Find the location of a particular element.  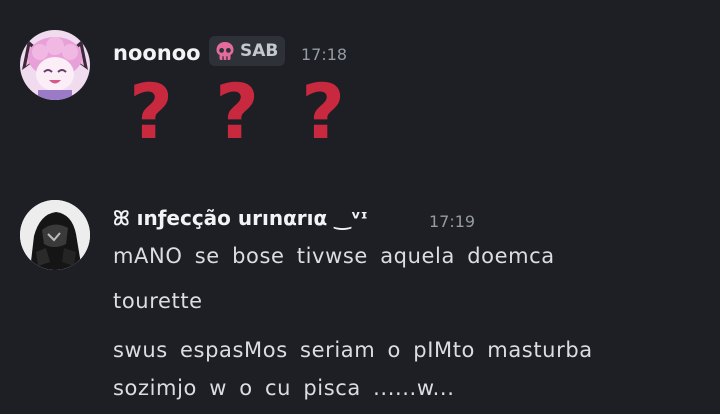

guild-tag-label: SAB is located at coordinates (259, 51).